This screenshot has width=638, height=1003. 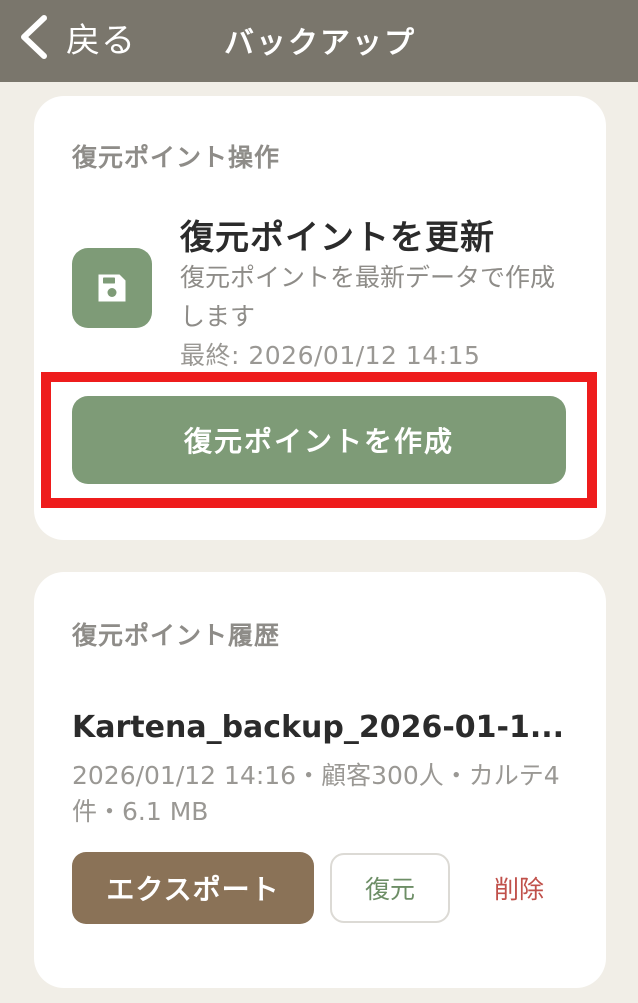 What do you see at coordinates (368, 297) in the screenshot?
I see `refresh-description: 復元ポイントを最新データで作成します` at bounding box center [368, 297].